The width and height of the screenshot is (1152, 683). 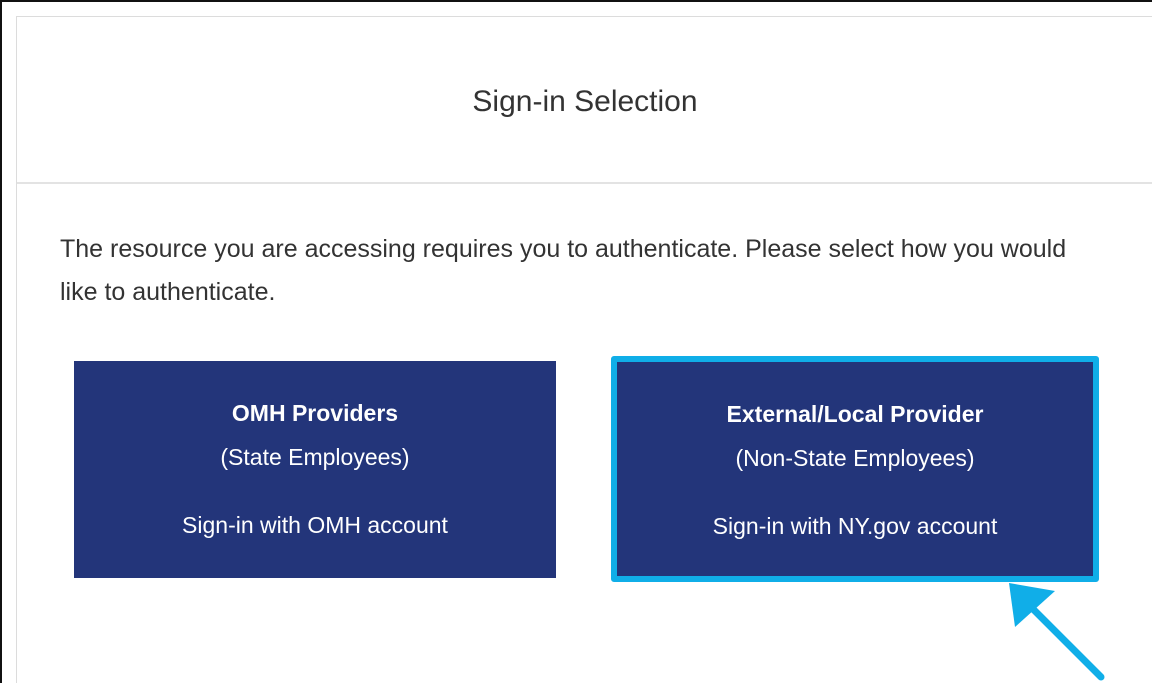 What do you see at coordinates (855, 458) in the screenshot?
I see `external-provider-subtitle: (Non-State Employees)` at bounding box center [855, 458].